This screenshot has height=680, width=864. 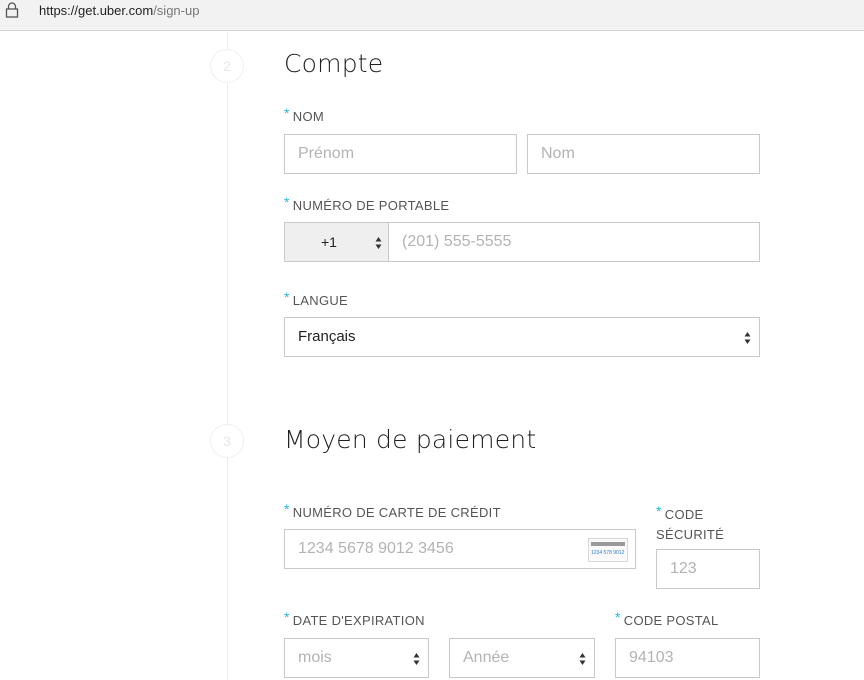 What do you see at coordinates (574, 242) in the screenshot?
I see `phone-input: (201) 555-5555` at bounding box center [574, 242].